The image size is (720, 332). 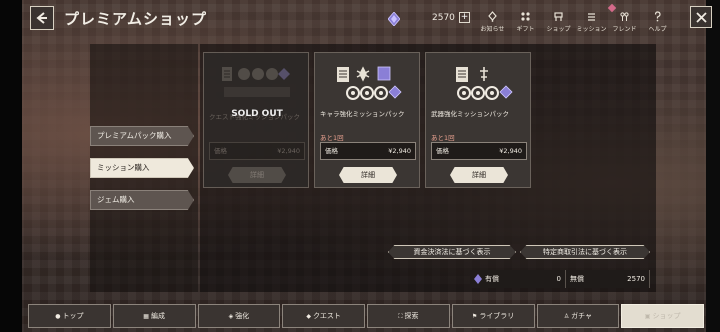 I want to click on product-name: キャラ強化ミッションパック, so click(x=362, y=114).